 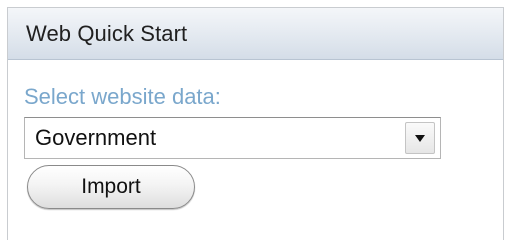 I want to click on triangle-down-icon, so click(x=420, y=138).